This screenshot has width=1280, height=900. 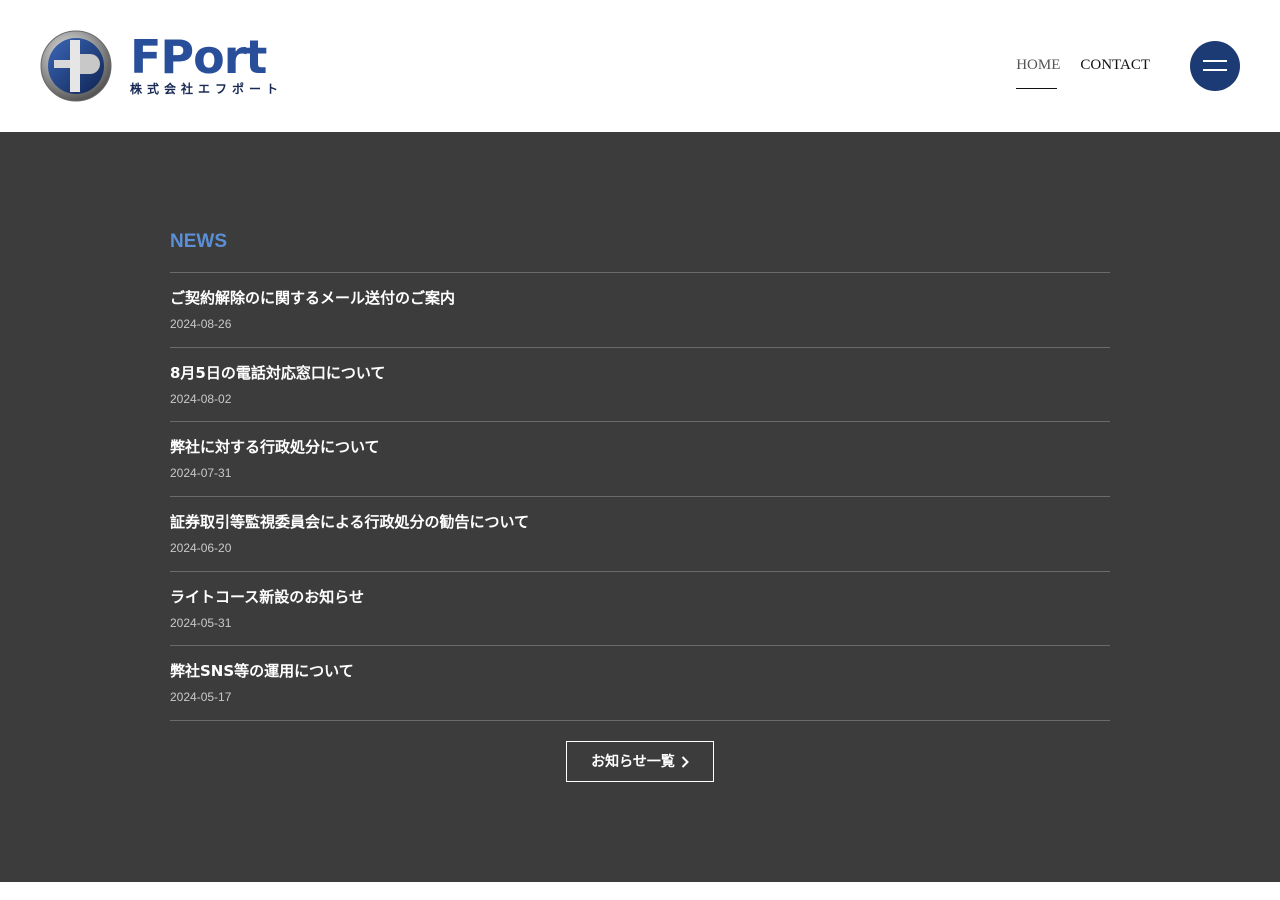 What do you see at coordinates (277, 373) in the screenshot?
I see `news-title: 8月5日の電話対応窓口について` at bounding box center [277, 373].